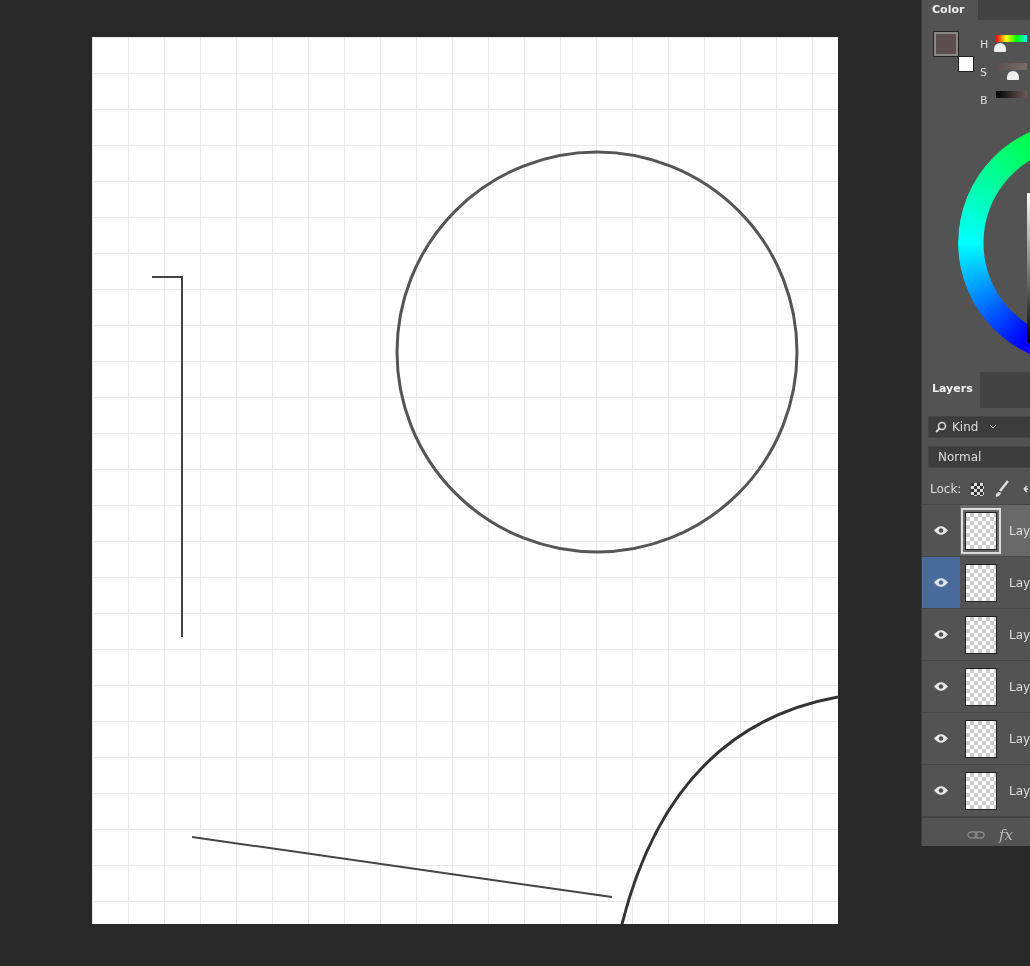  What do you see at coordinates (985, 44) in the screenshot?
I see `slider-label: H` at bounding box center [985, 44].